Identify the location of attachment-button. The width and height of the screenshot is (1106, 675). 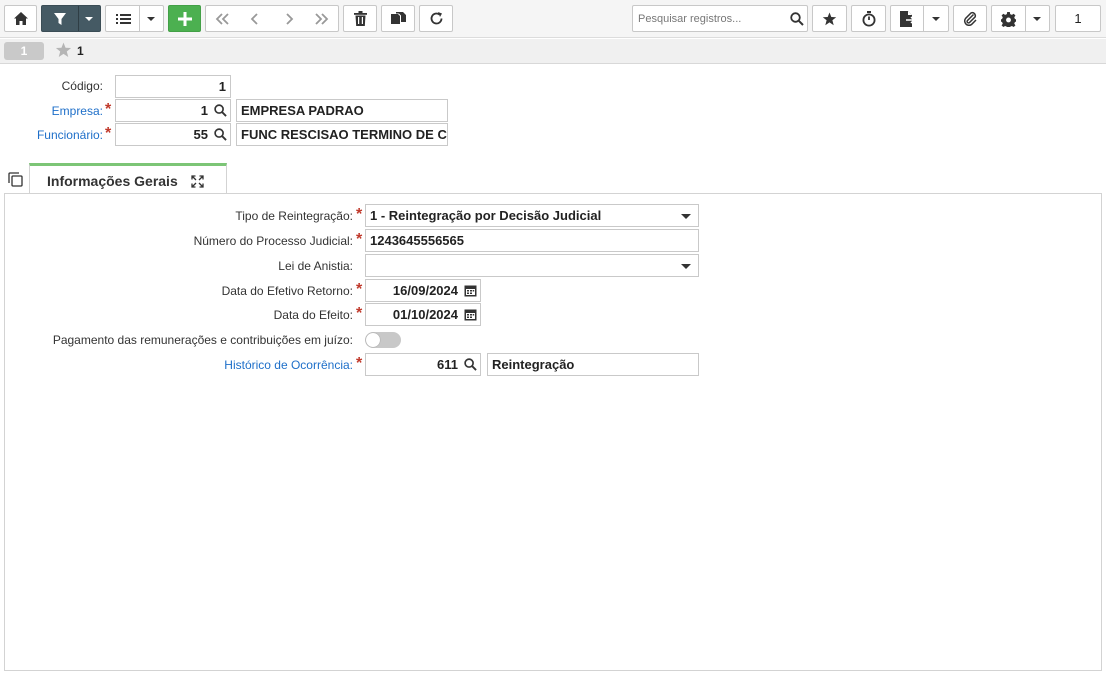
(970, 18).